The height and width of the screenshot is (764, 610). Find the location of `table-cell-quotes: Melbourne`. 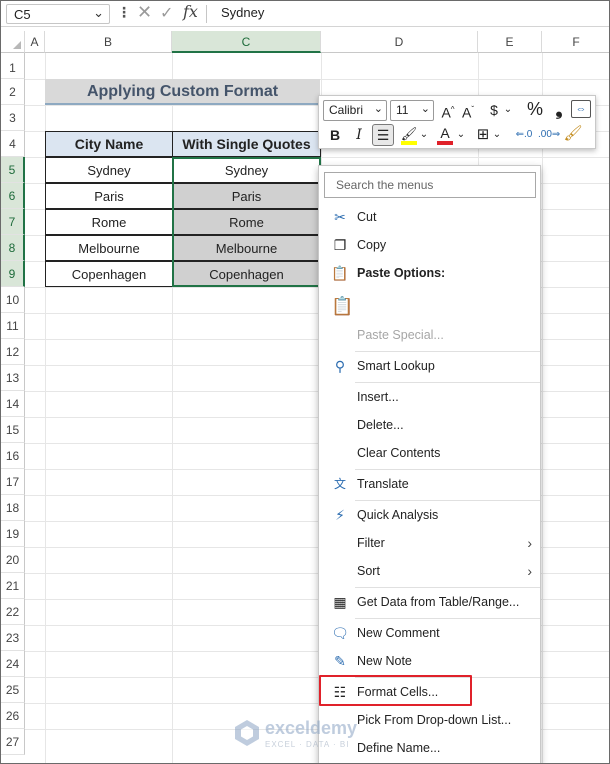

table-cell-quotes: Melbourne is located at coordinates (246, 248).